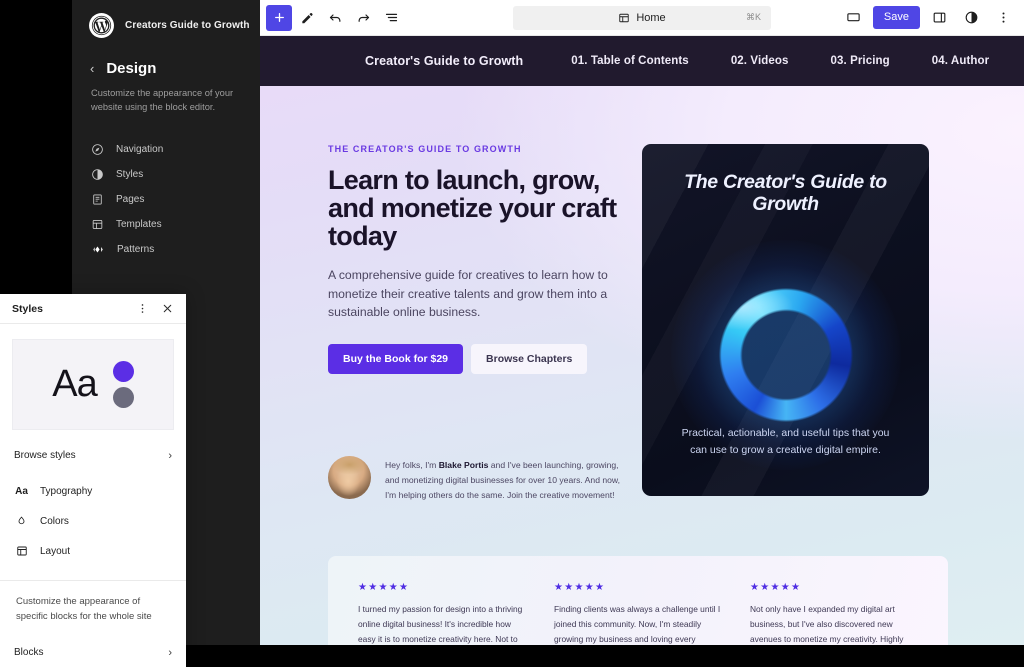 The width and height of the screenshot is (1024, 667). Describe the element at coordinates (166, 224) in the screenshot. I see `sidebar-item-templates: Templates` at that location.